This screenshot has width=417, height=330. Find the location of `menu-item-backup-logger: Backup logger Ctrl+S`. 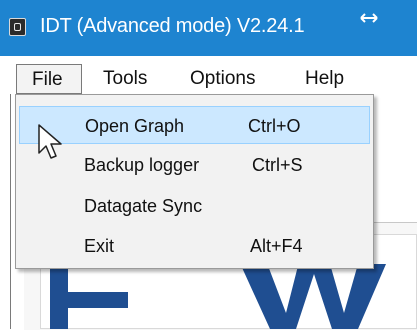

menu-item-backup-logger: Backup logger Ctrl+S is located at coordinates (194, 165).